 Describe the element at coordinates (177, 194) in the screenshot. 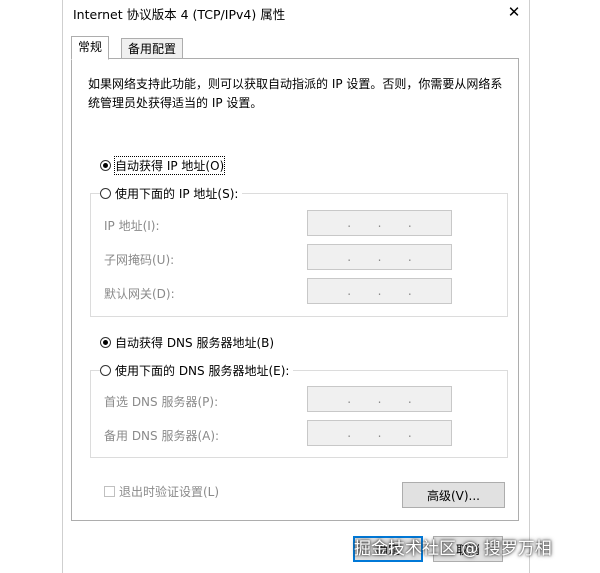

I see `manual-ip-label: 使用下面的 IP 地址(S):` at that location.